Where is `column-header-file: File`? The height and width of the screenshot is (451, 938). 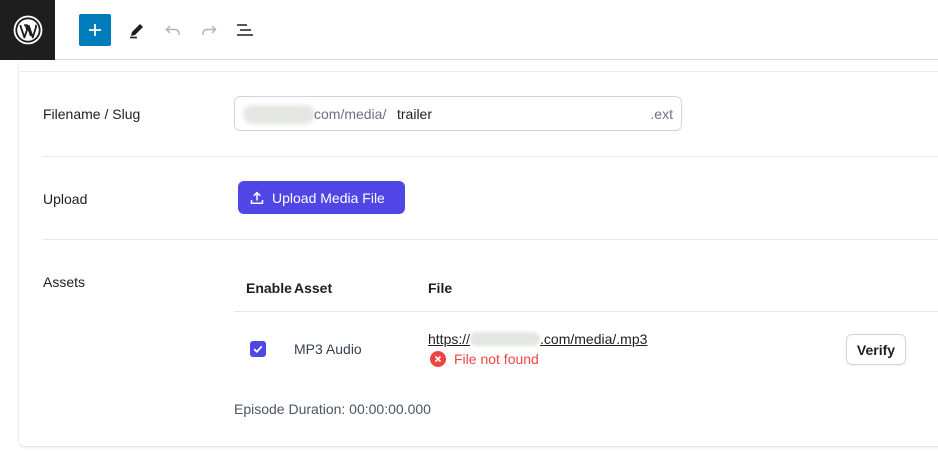
column-header-file: File is located at coordinates (440, 288).